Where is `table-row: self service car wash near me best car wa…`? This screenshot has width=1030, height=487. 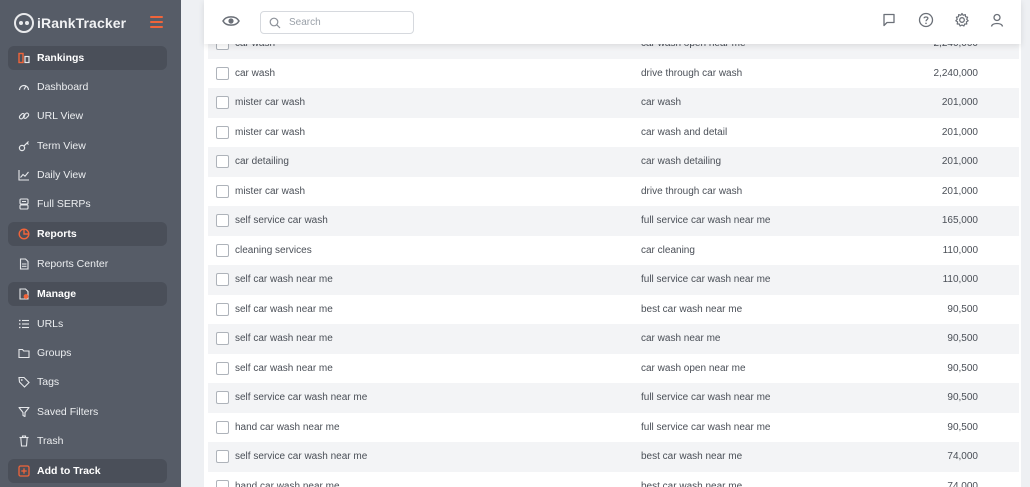 table-row: self service car wash near me best car wa… is located at coordinates (613, 457).